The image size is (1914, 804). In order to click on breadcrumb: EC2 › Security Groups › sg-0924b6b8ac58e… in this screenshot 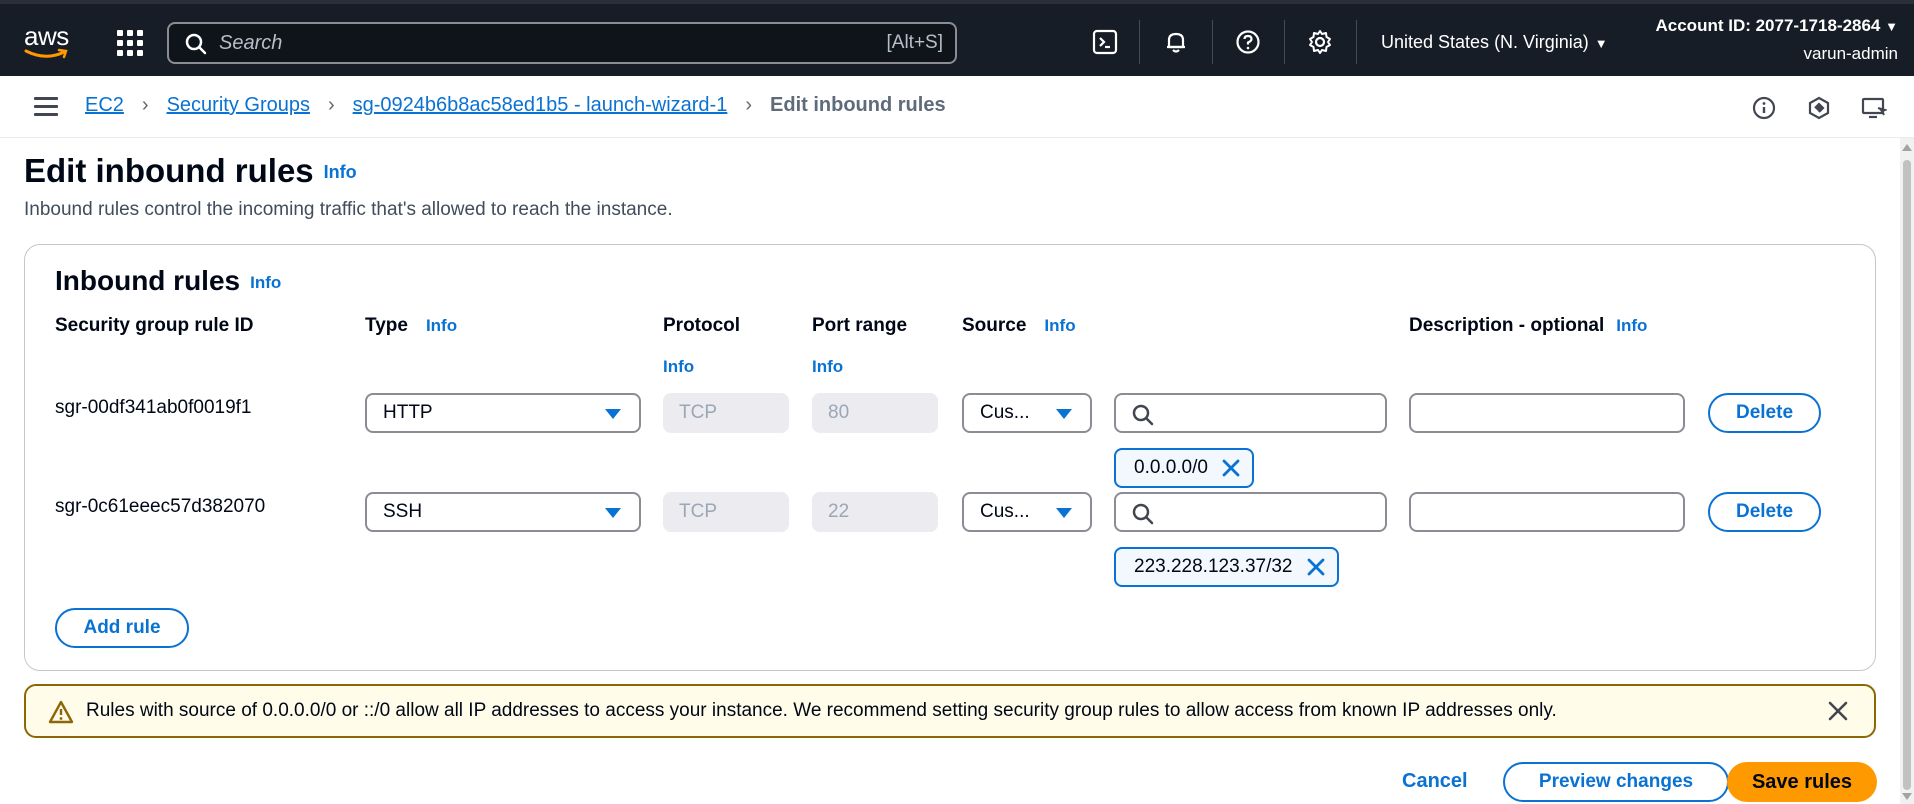, I will do `click(515, 105)`.